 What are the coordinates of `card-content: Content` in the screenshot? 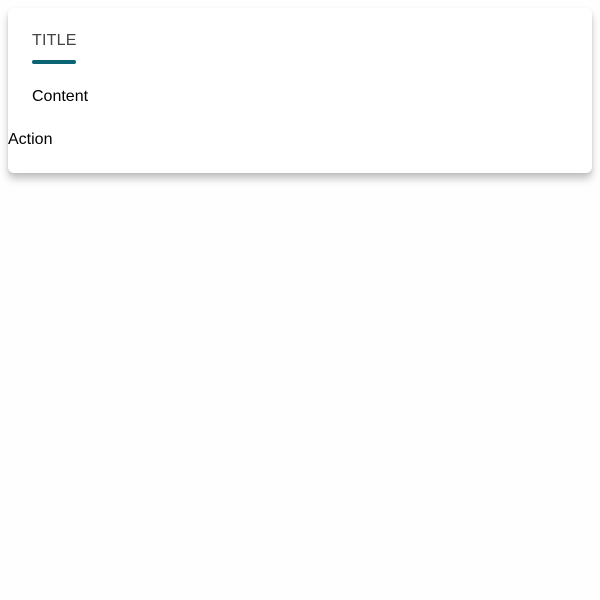 It's located at (60, 96).